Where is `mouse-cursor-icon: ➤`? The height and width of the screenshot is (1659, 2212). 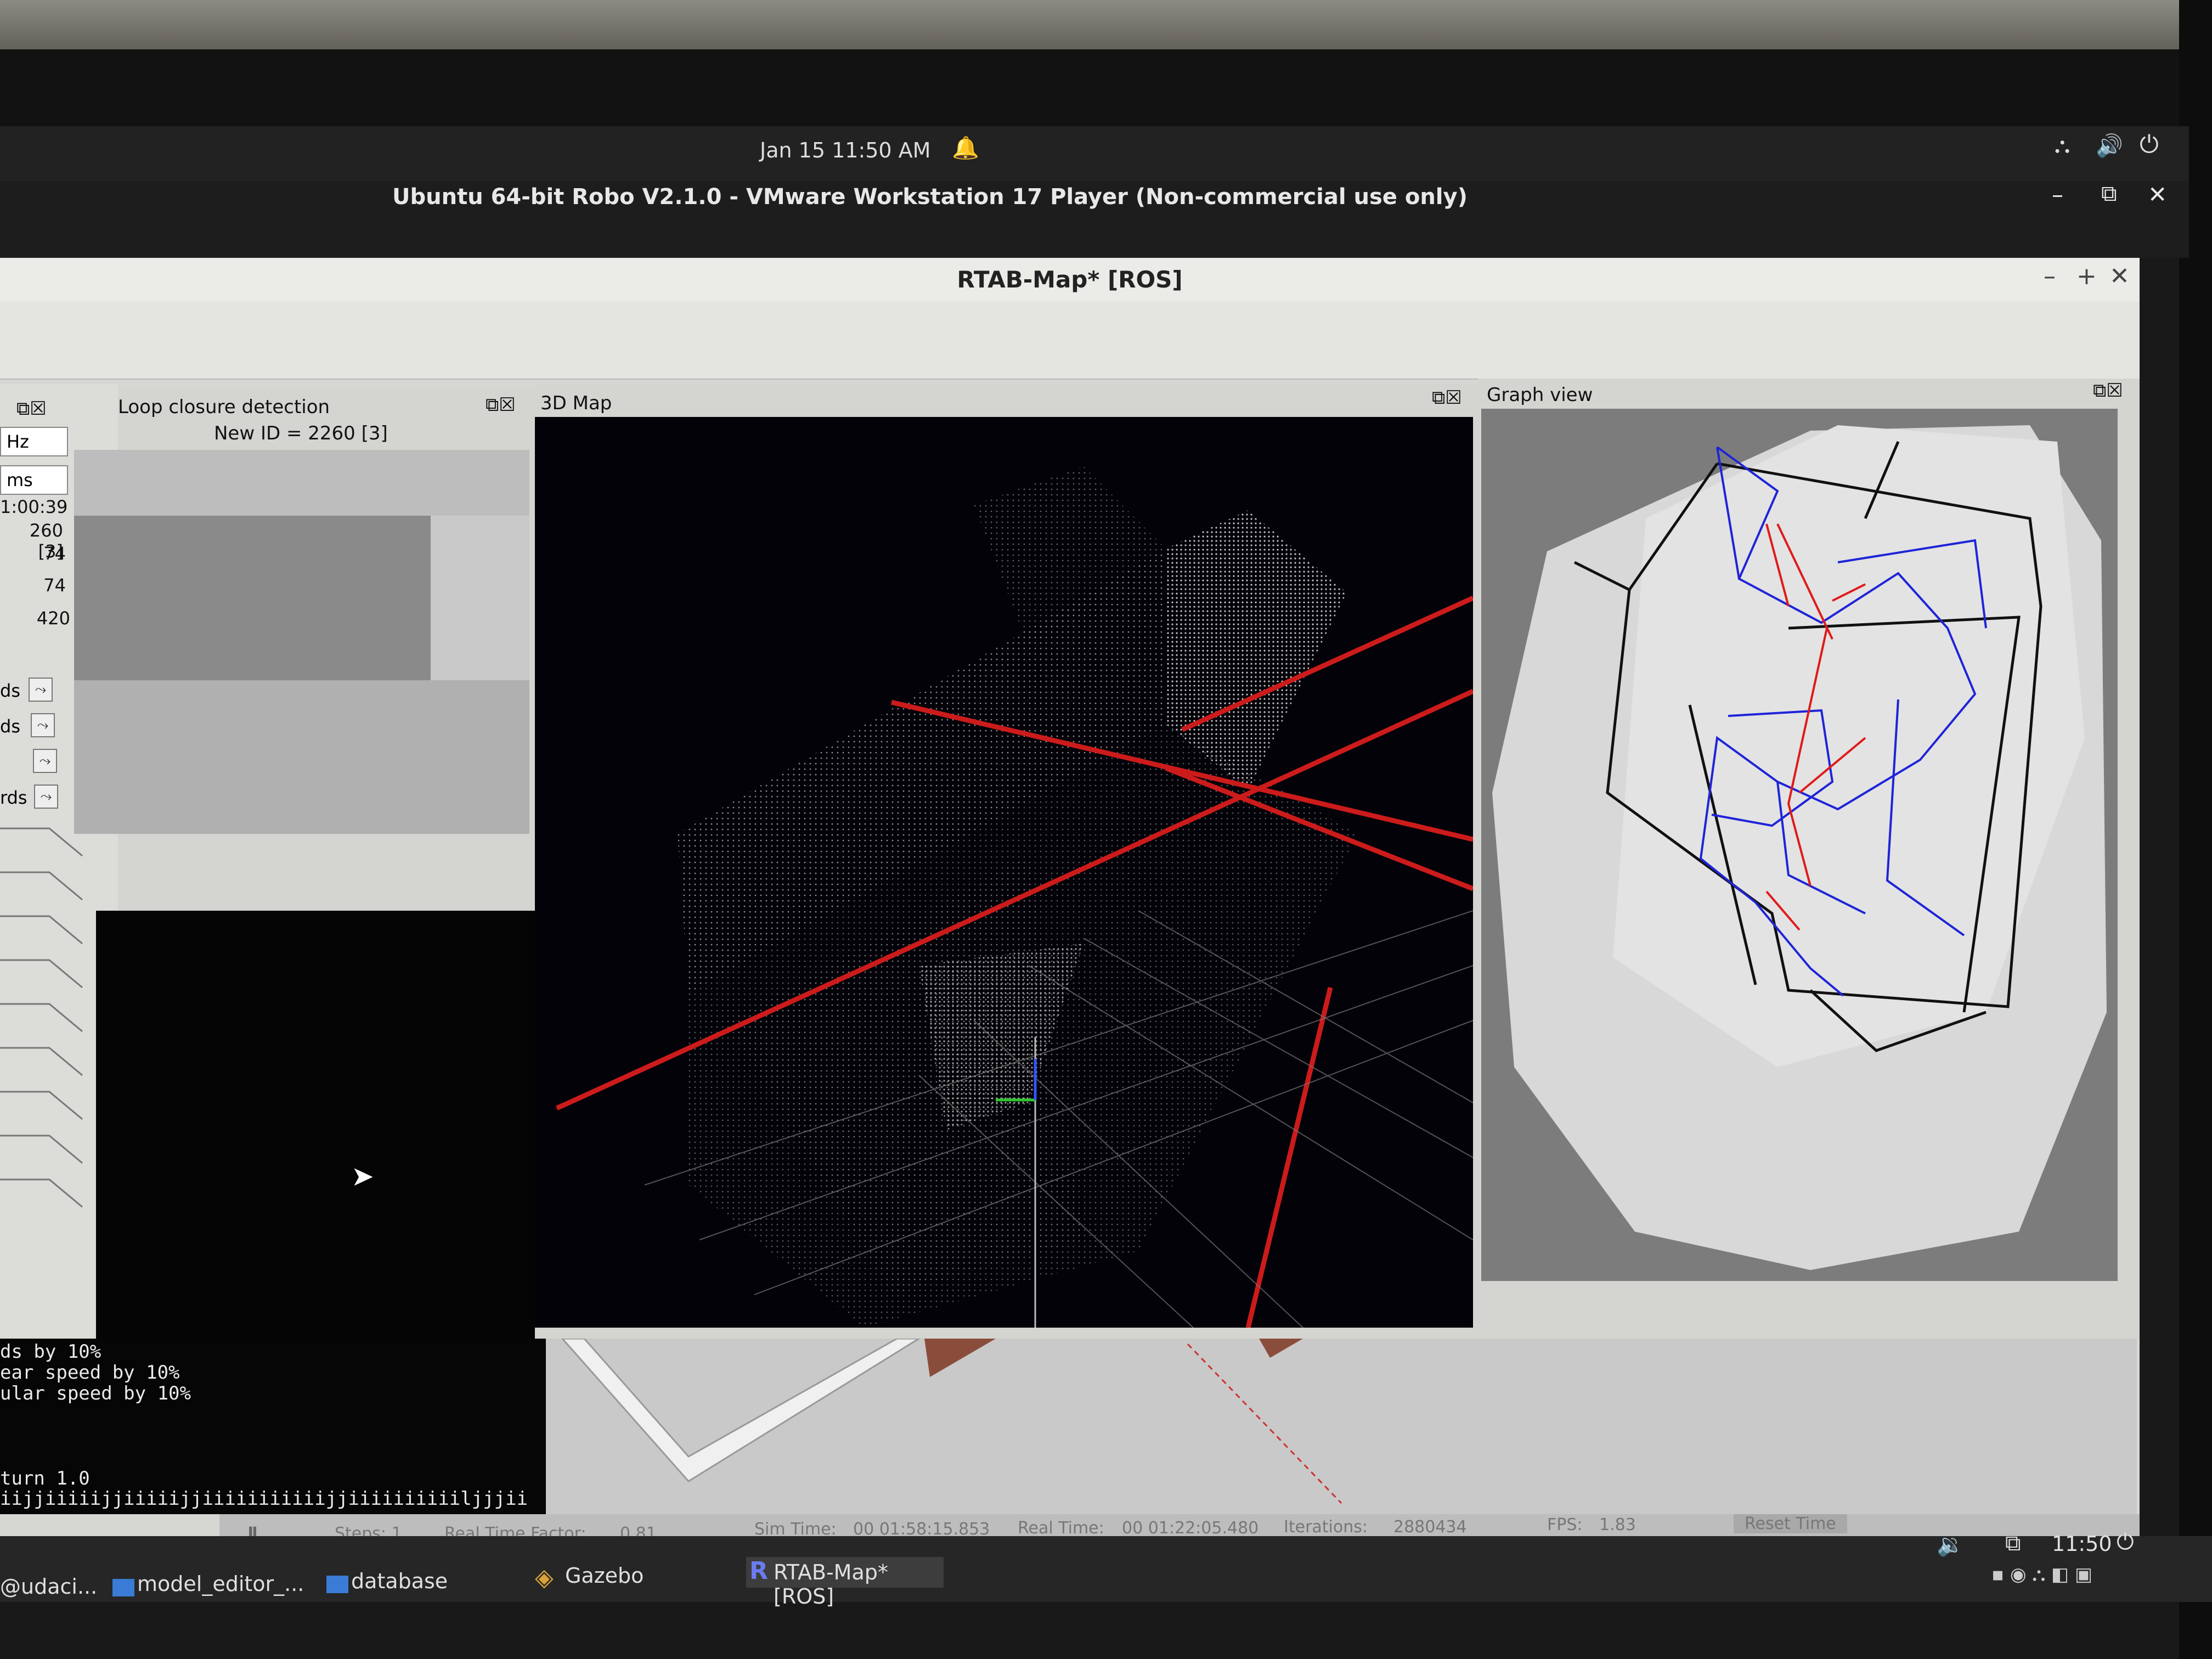
mouse-cursor-icon: ➤ is located at coordinates (362, 1176).